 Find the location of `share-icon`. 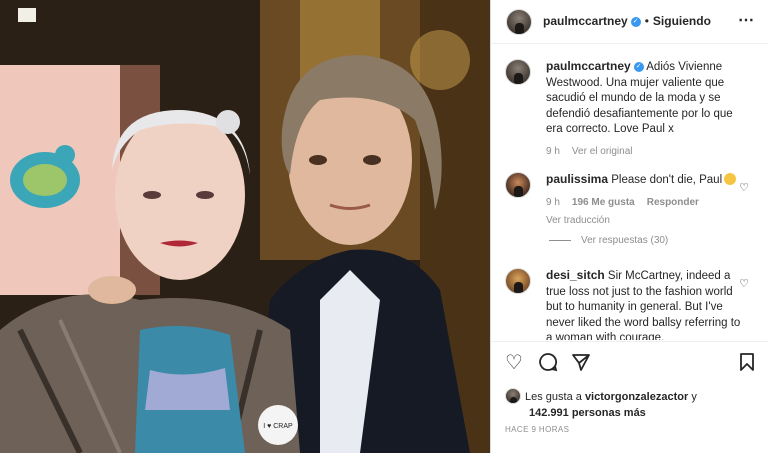

share-icon is located at coordinates (581, 364).